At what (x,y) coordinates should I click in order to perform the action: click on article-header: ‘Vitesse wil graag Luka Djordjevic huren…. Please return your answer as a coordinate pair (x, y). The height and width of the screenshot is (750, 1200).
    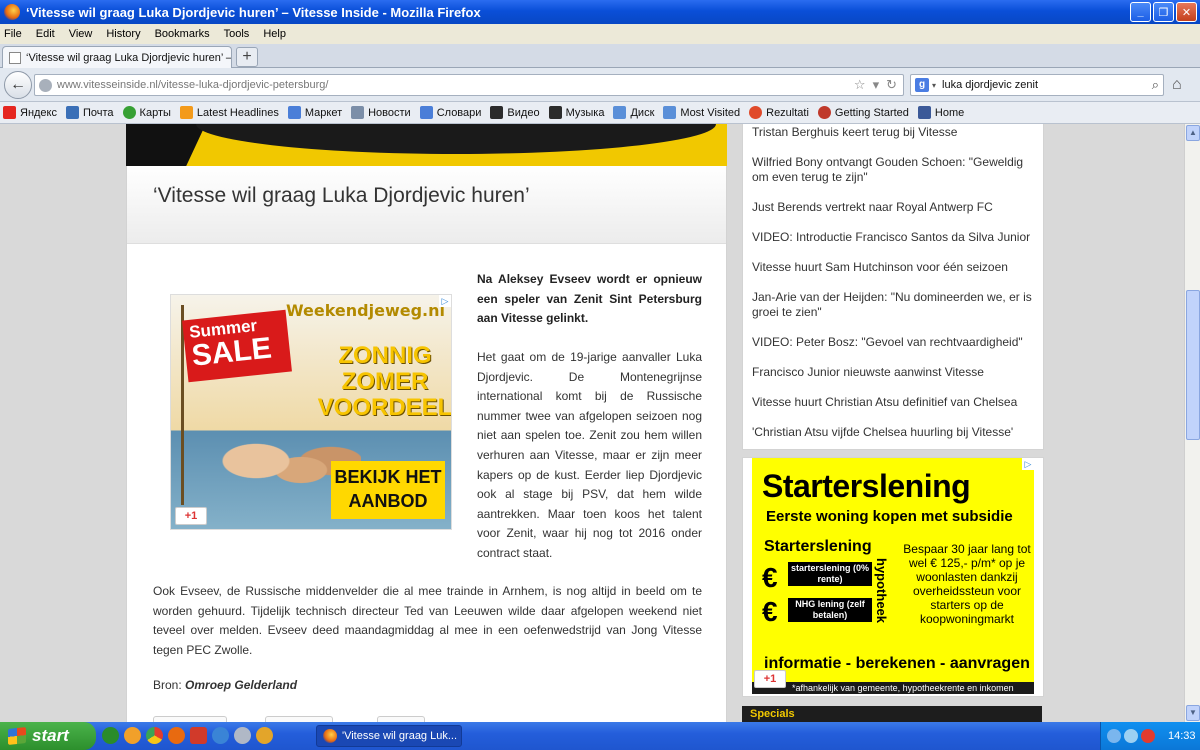
    Looking at the image, I should click on (426, 205).